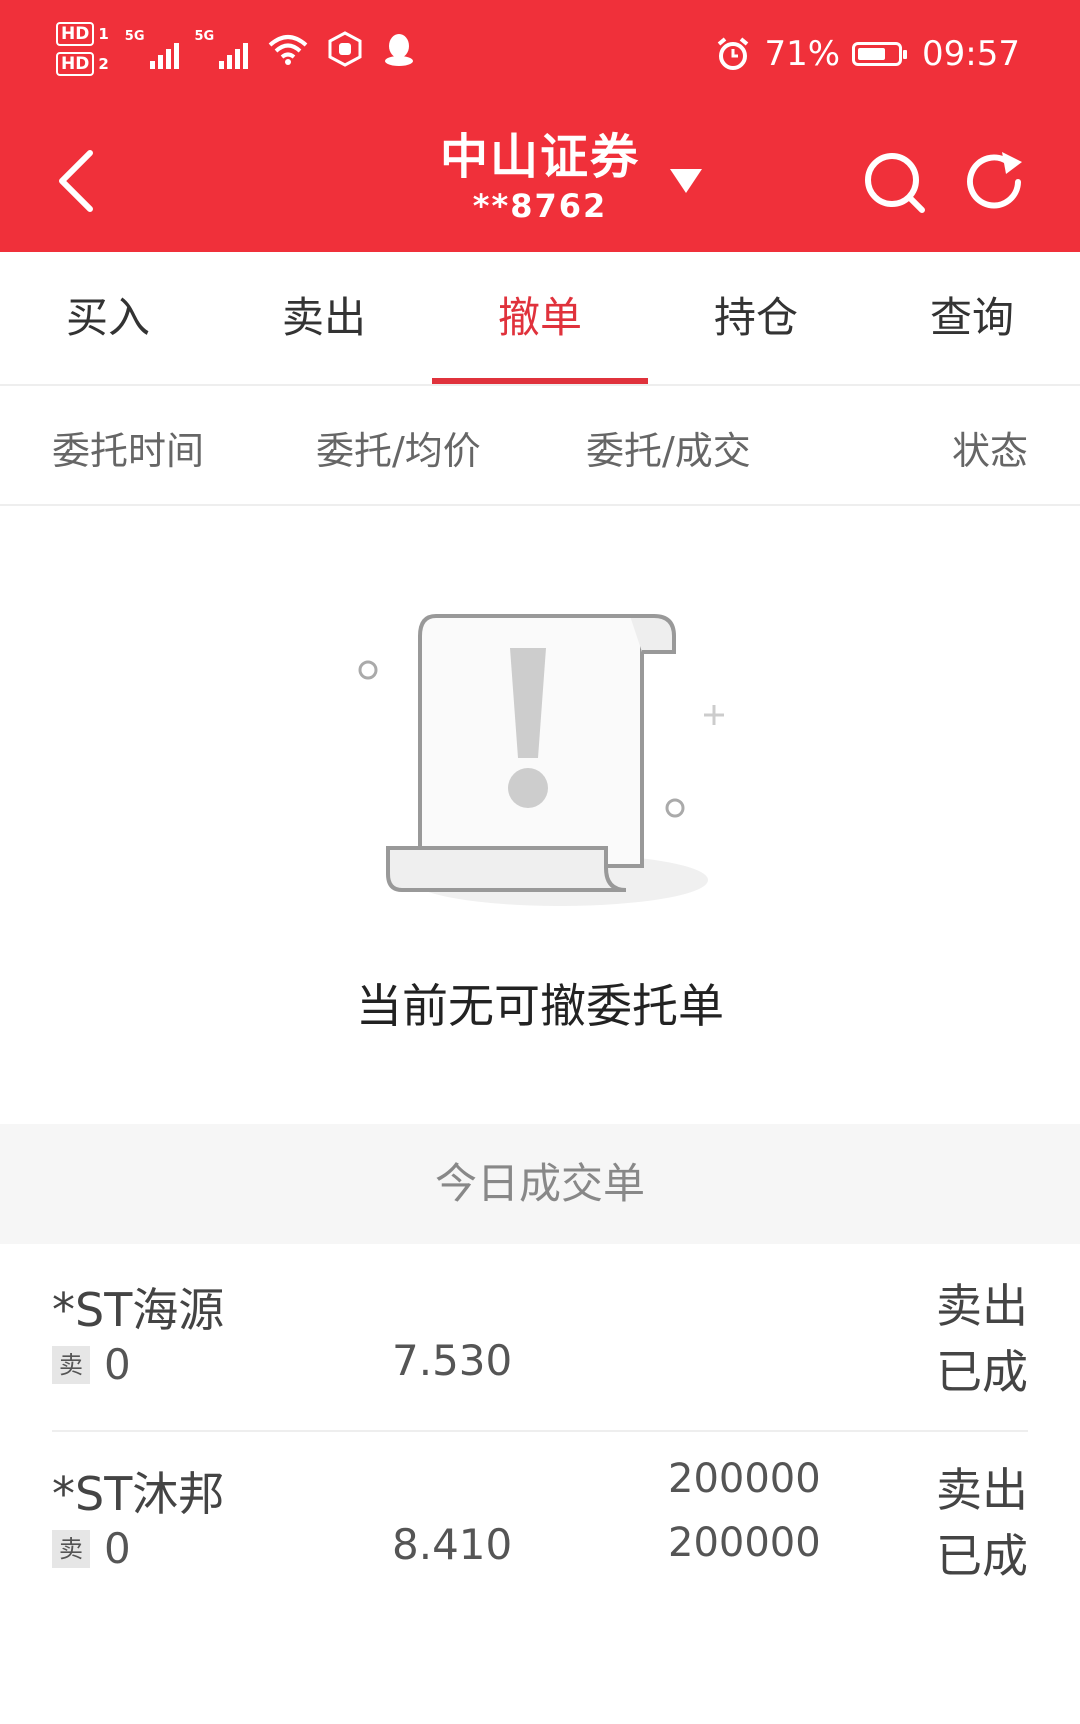 This screenshot has width=1080, height=1724. I want to click on avg-price: 8.410, so click(452, 1544).